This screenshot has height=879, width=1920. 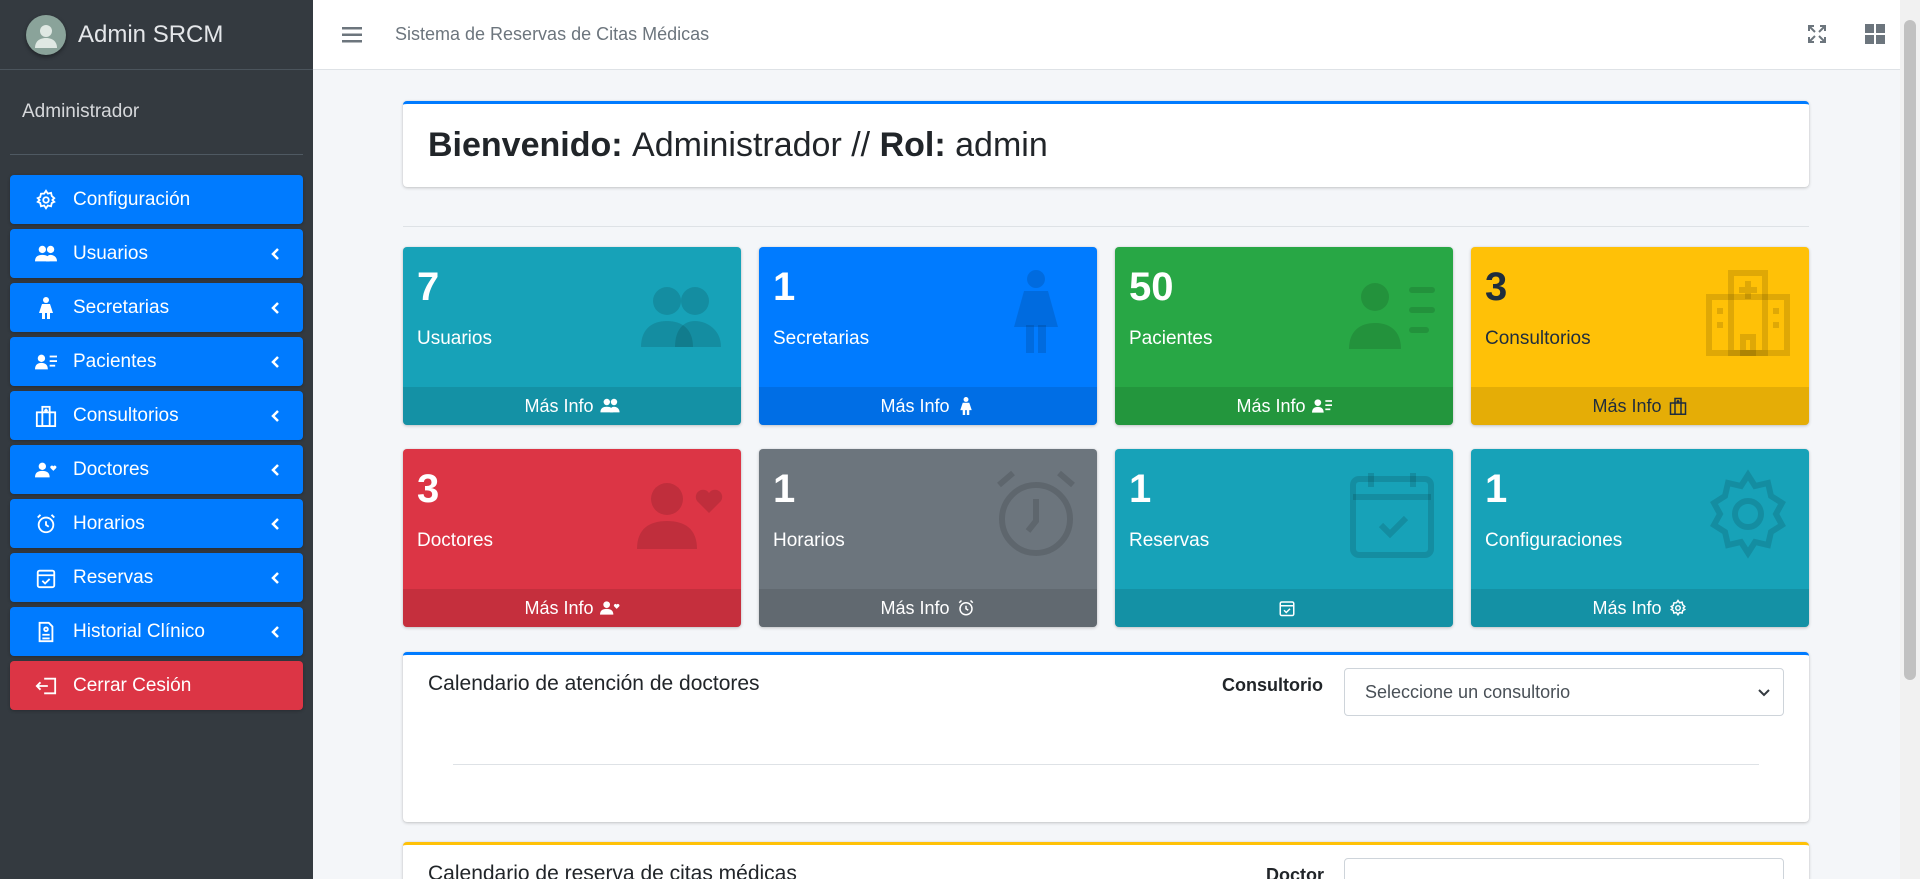 What do you see at coordinates (156, 577) in the screenshot?
I see `sidebar-item-reservas: Reservas` at bounding box center [156, 577].